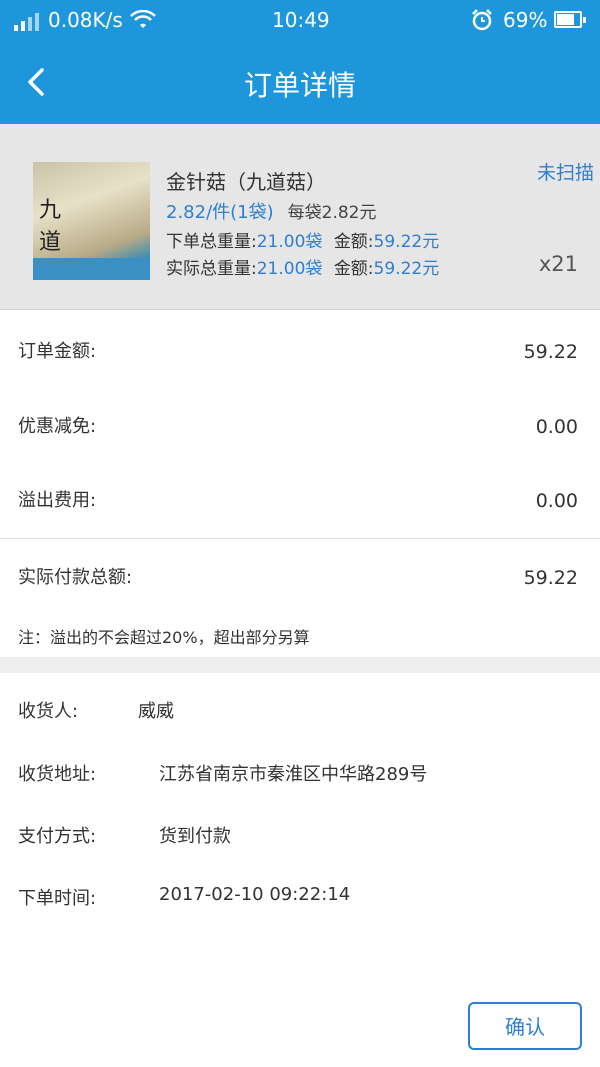  Describe the element at coordinates (195, 836) in the screenshot. I see `payment-value: 货到付款` at that location.